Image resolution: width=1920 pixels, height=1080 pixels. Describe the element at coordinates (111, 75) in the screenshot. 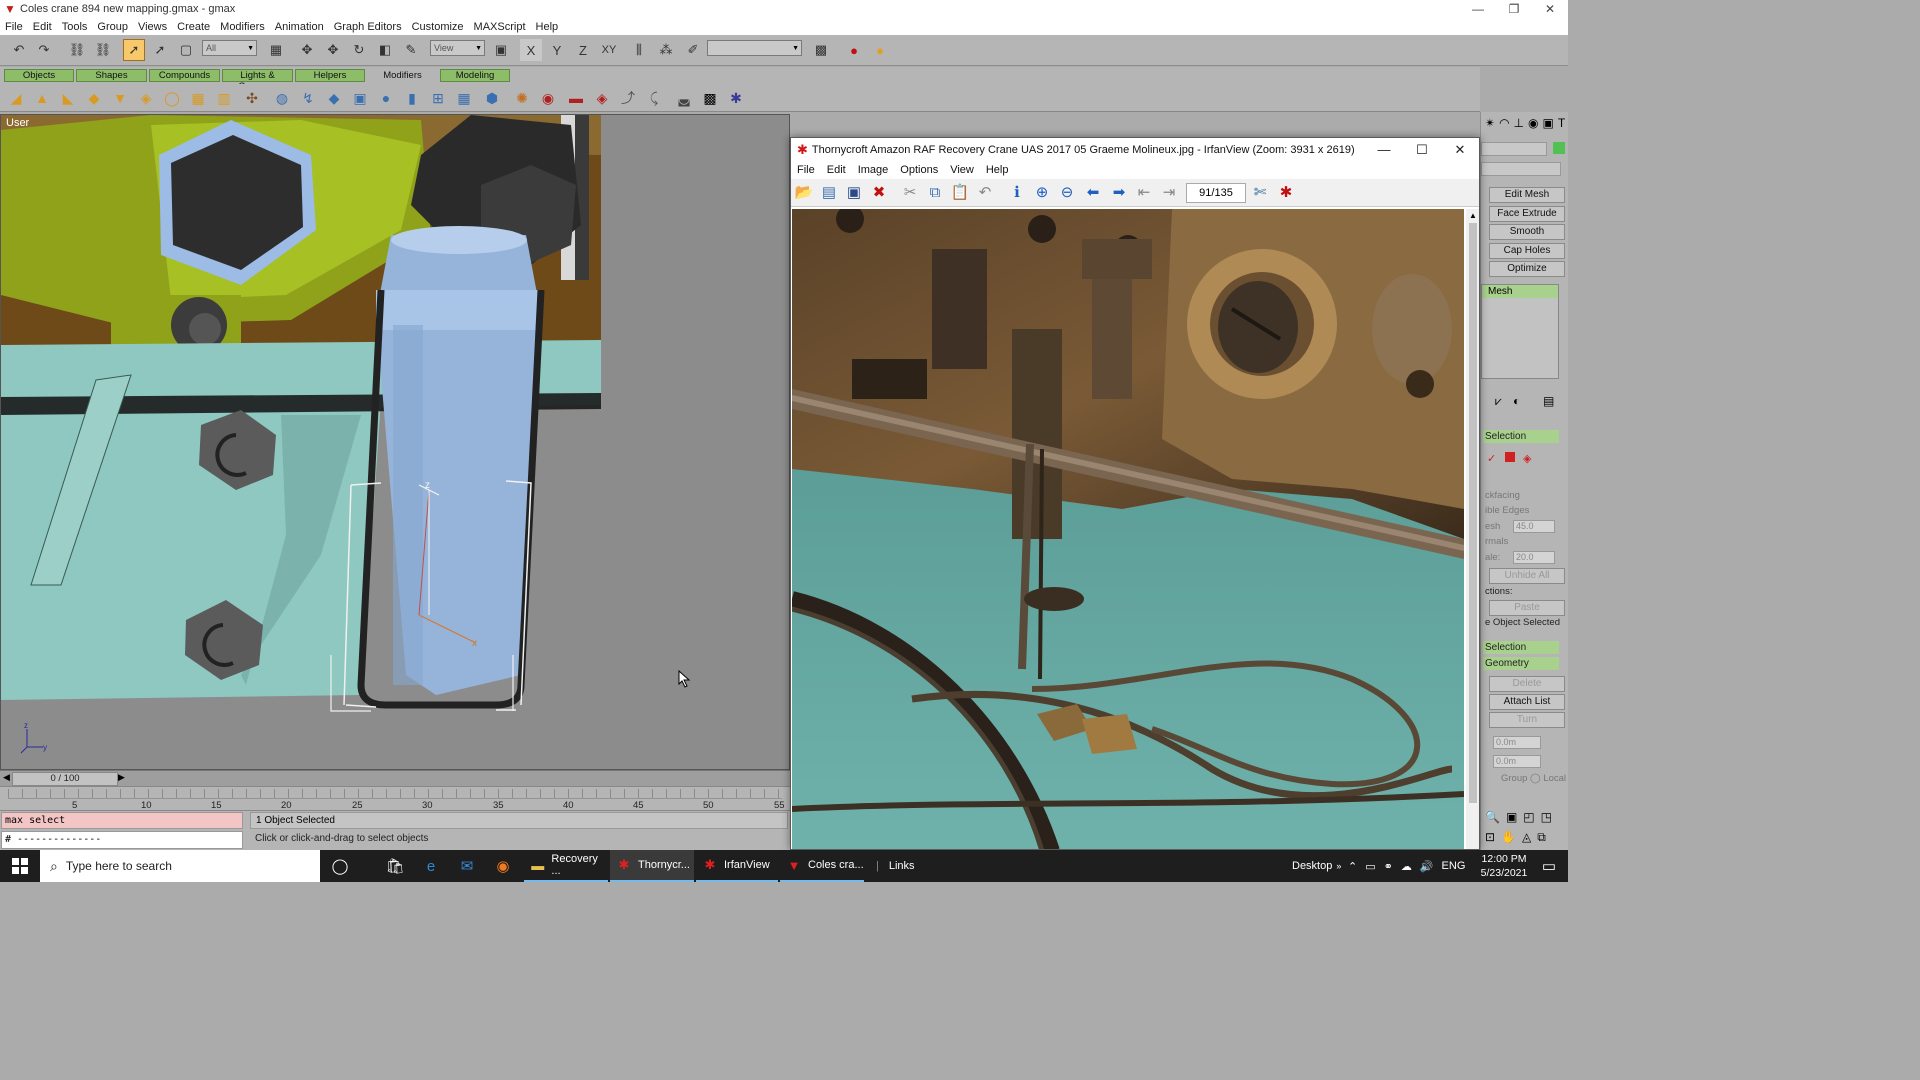

I see `tab-shapes: Shapes` at that location.